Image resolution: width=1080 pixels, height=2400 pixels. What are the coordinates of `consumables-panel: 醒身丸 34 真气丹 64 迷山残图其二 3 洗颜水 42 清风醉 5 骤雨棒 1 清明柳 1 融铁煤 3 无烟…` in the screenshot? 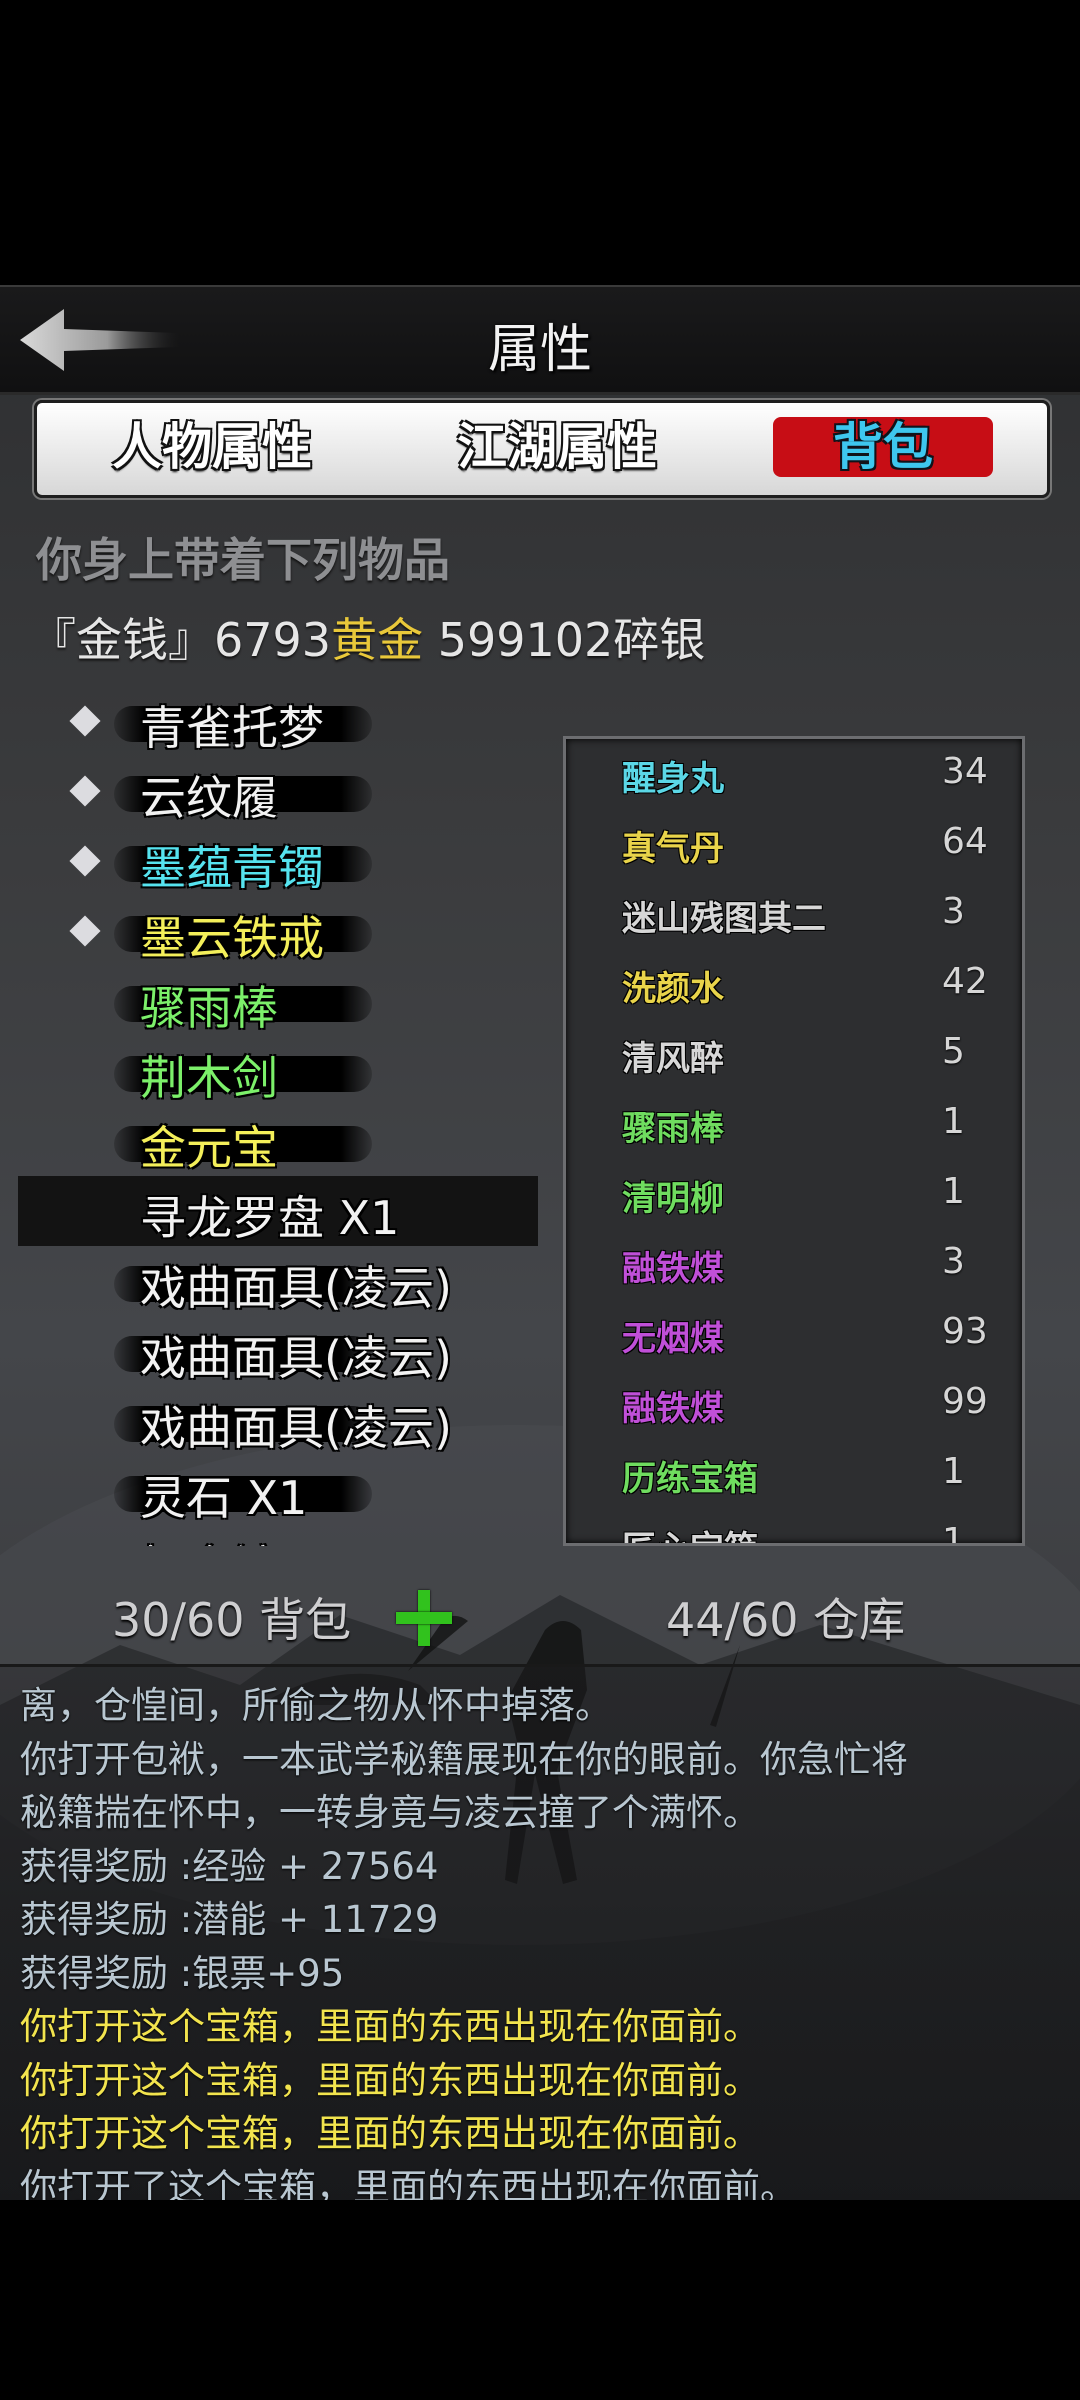 It's located at (794, 1141).